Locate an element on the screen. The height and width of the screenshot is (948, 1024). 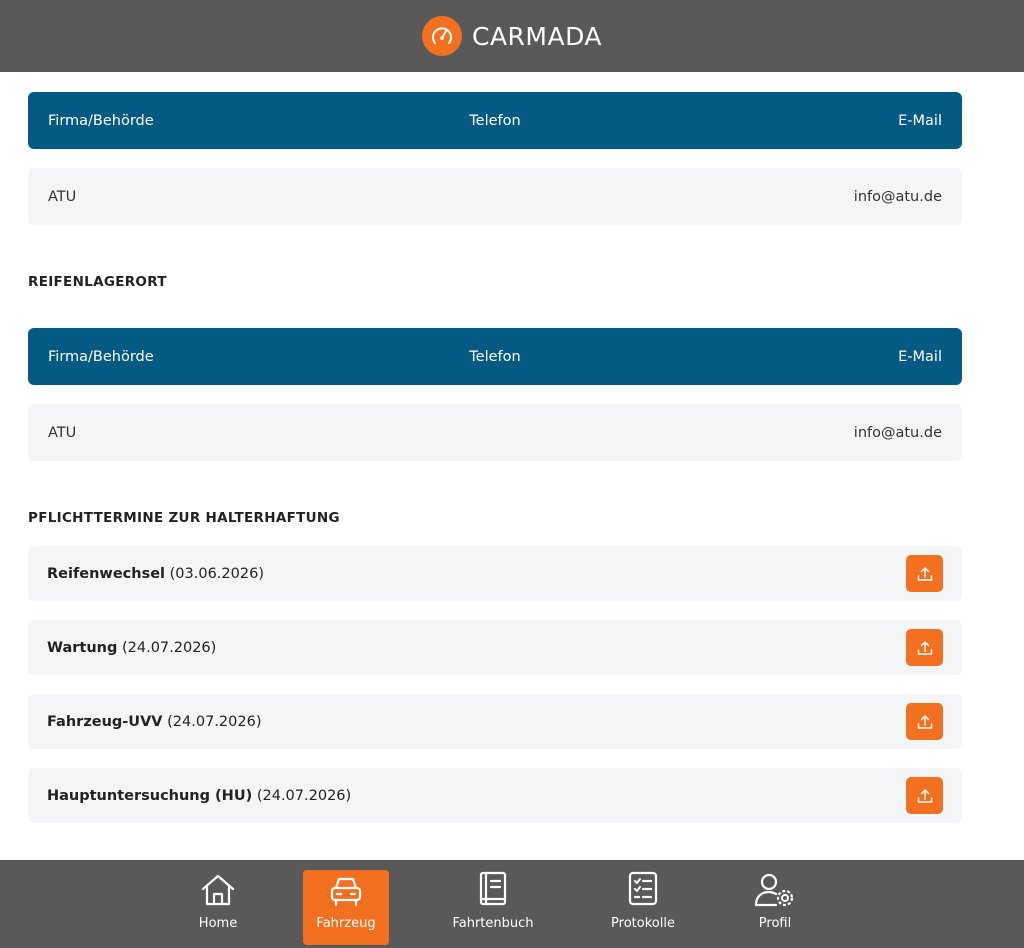
duty-row-vehicle-uvv: Fahrzeug-UVV (24.07.2026) is located at coordinates (495, 721).